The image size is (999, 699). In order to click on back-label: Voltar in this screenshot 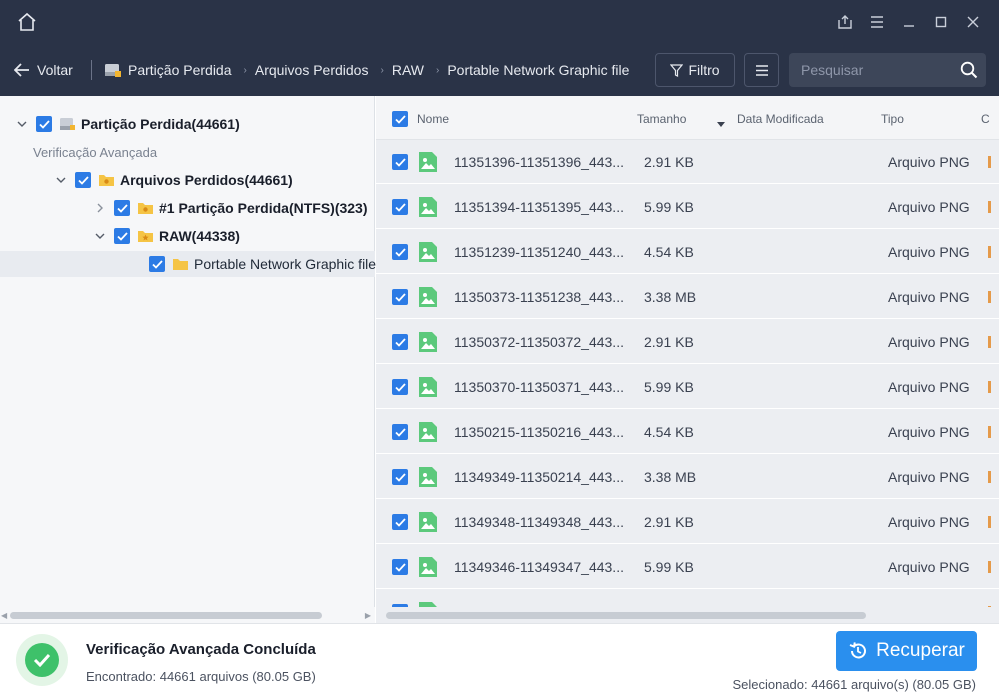, I will do `click(55, 70)`.